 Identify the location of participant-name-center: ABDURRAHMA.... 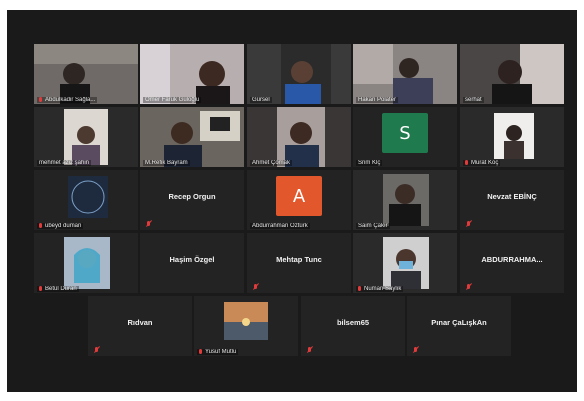
(512, 259).